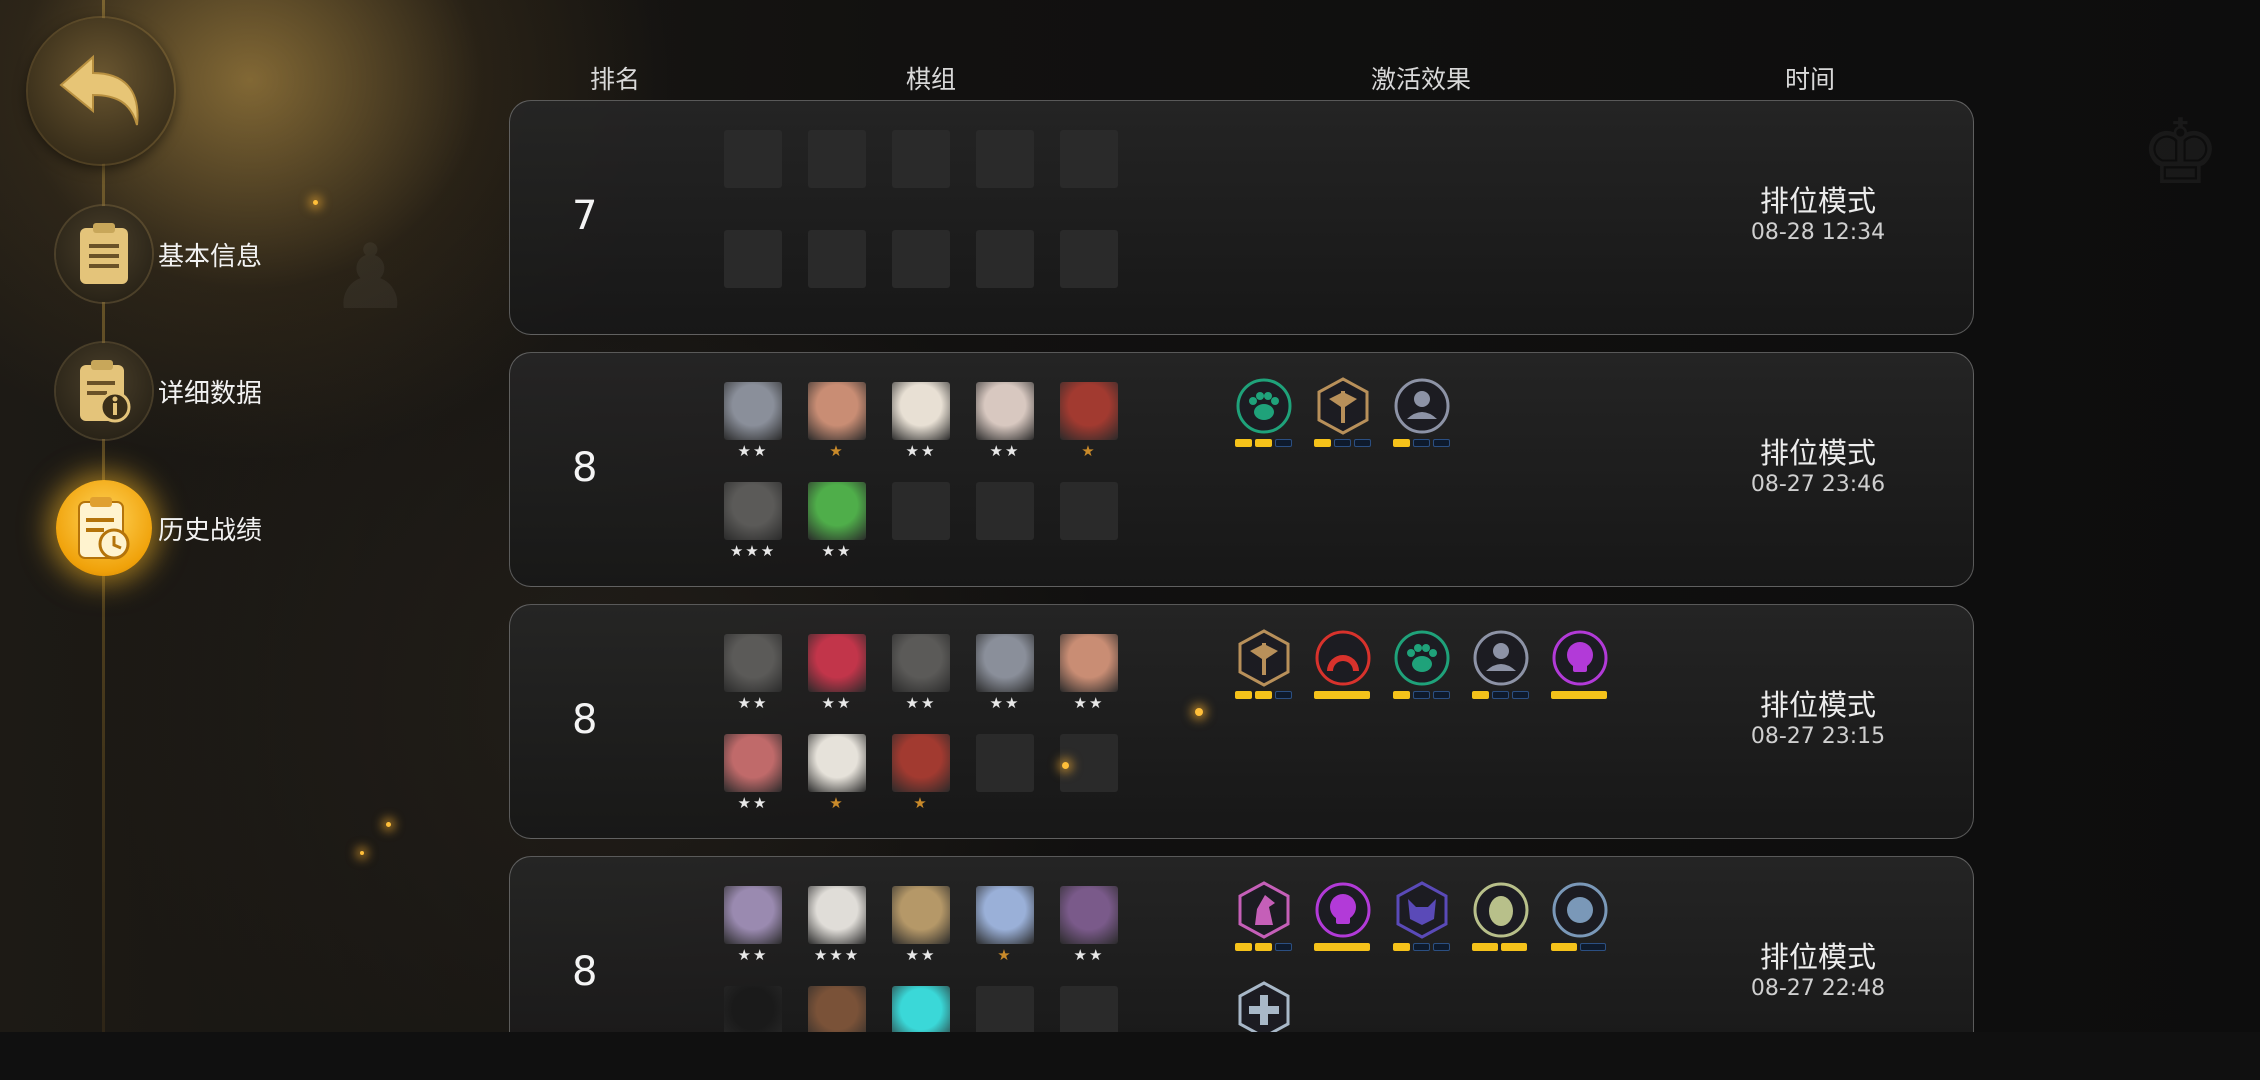  I want to click on match-row: 7 排位模式 08-28 12:34, so click(1241, 217).